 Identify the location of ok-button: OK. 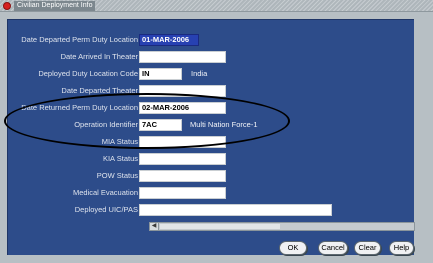
(293, 248).